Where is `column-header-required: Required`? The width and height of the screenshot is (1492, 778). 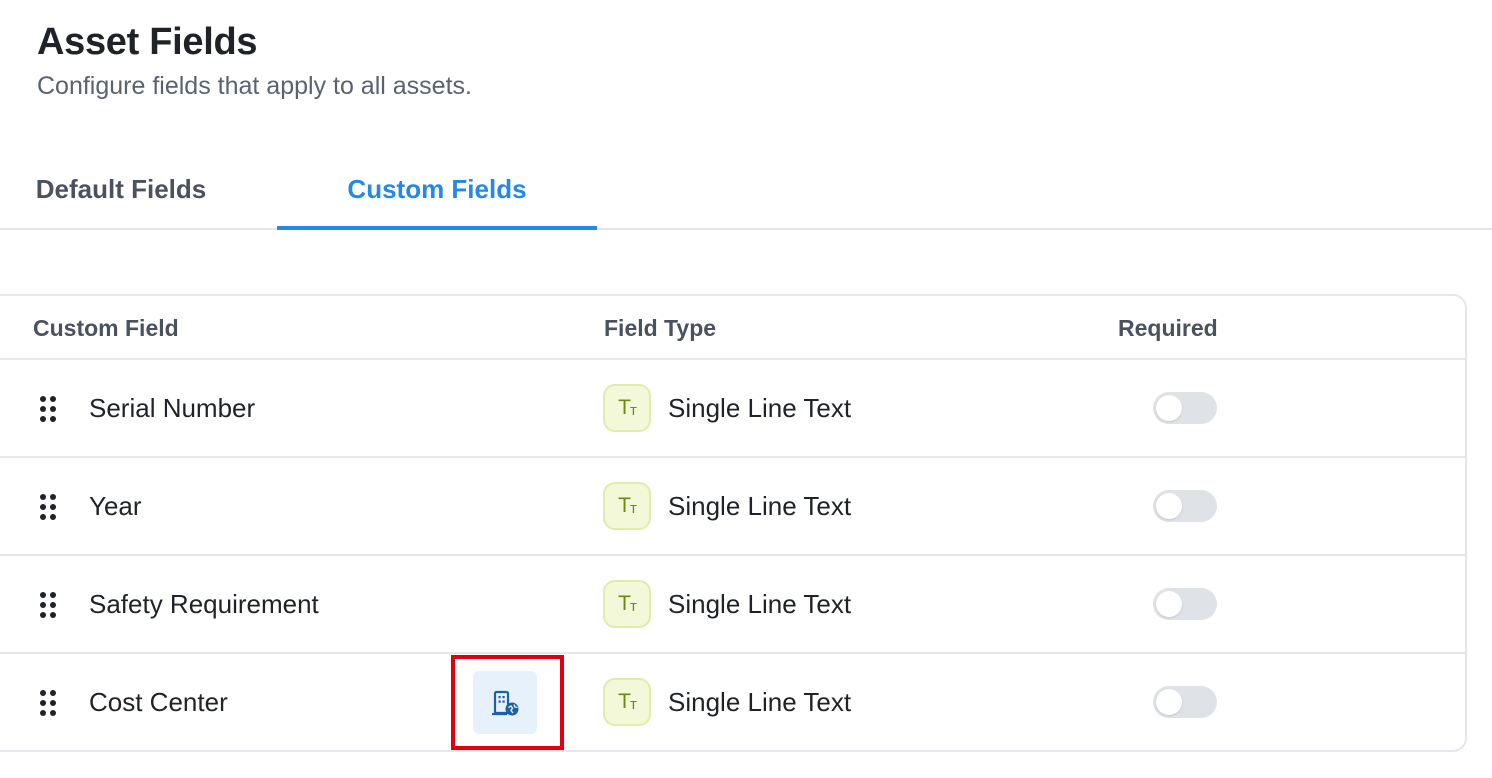 column-header-required: Required is located at coordinates (1168, 327).